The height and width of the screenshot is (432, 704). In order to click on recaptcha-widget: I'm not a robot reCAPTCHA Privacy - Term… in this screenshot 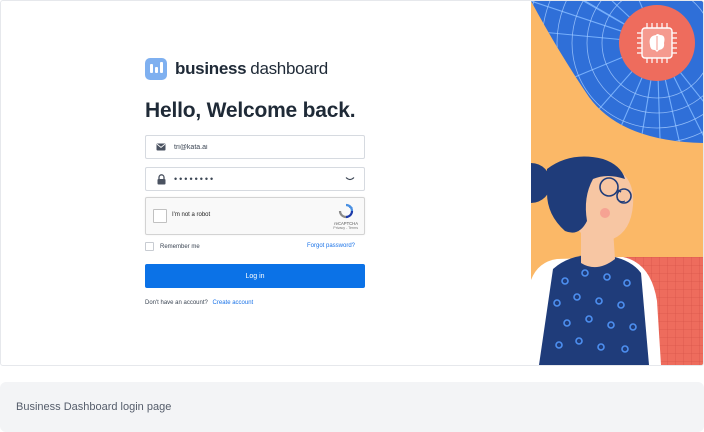, I will do `click(255, 216)`.